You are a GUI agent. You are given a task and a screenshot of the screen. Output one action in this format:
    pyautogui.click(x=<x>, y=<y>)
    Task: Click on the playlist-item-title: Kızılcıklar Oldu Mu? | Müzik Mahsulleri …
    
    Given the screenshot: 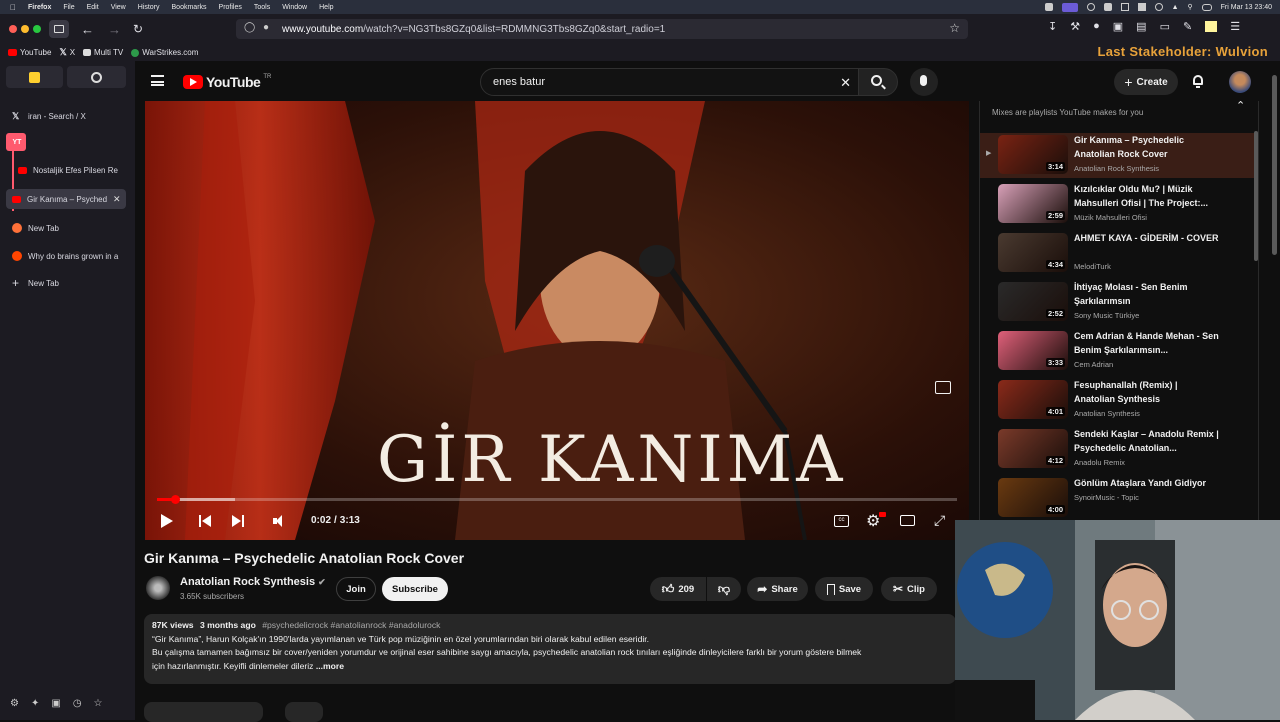 What is the action you would take?
    pyautogui.click(x=1146, y=196)
    